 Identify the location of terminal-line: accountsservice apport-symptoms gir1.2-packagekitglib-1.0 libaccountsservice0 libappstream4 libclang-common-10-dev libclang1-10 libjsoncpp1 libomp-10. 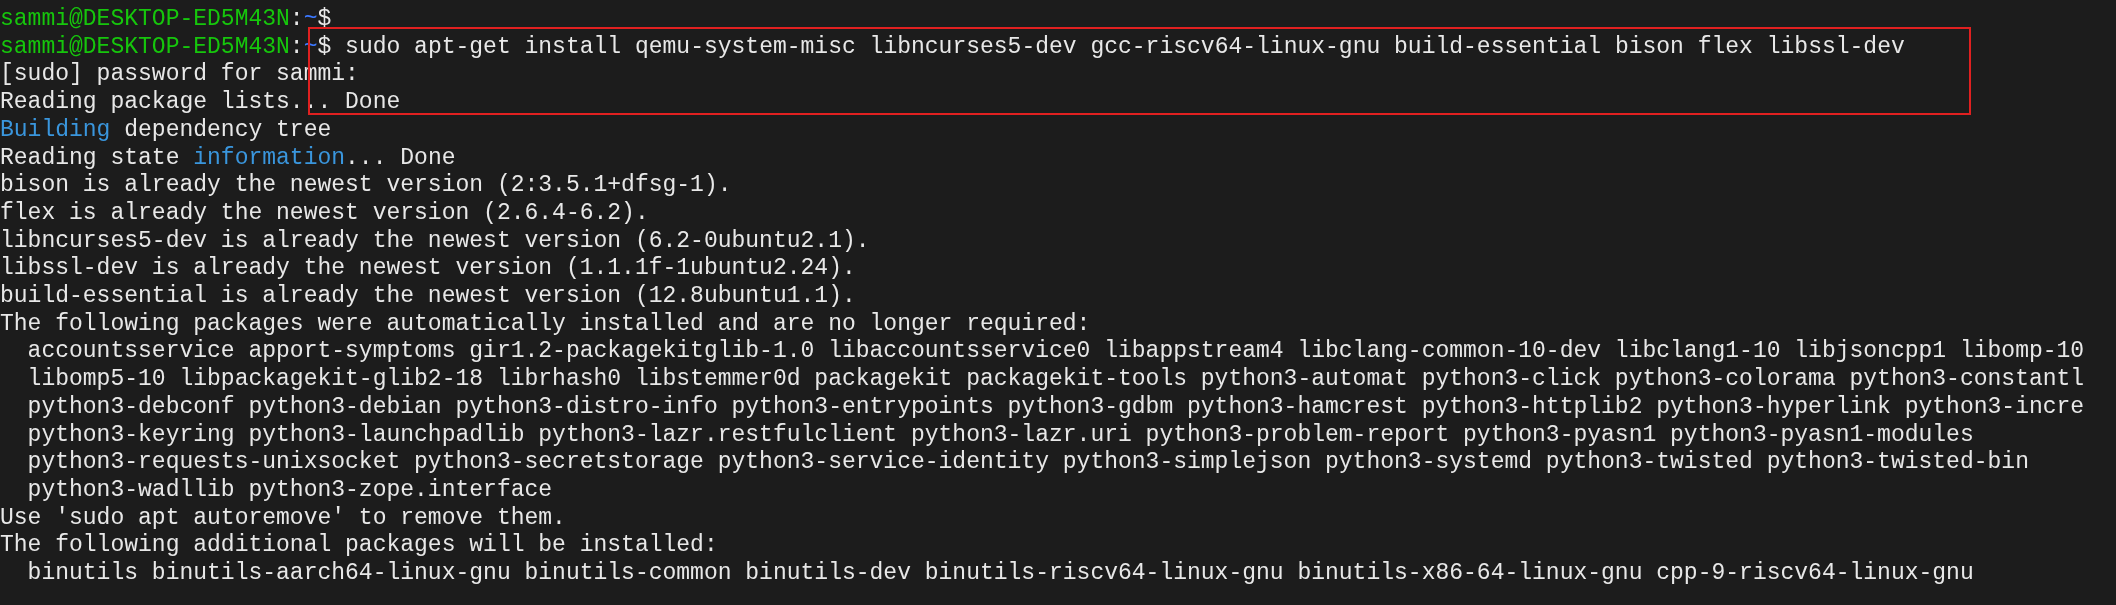
(1055, 352).